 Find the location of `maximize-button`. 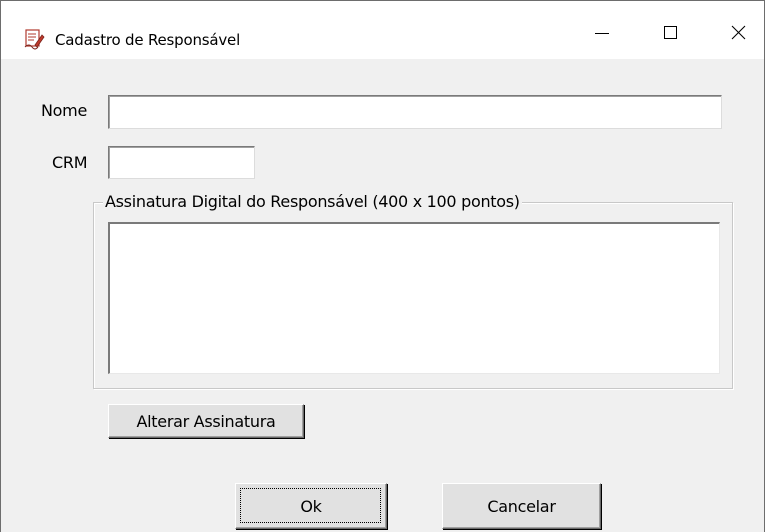

maximize-button is located at coordinates (670, 35).